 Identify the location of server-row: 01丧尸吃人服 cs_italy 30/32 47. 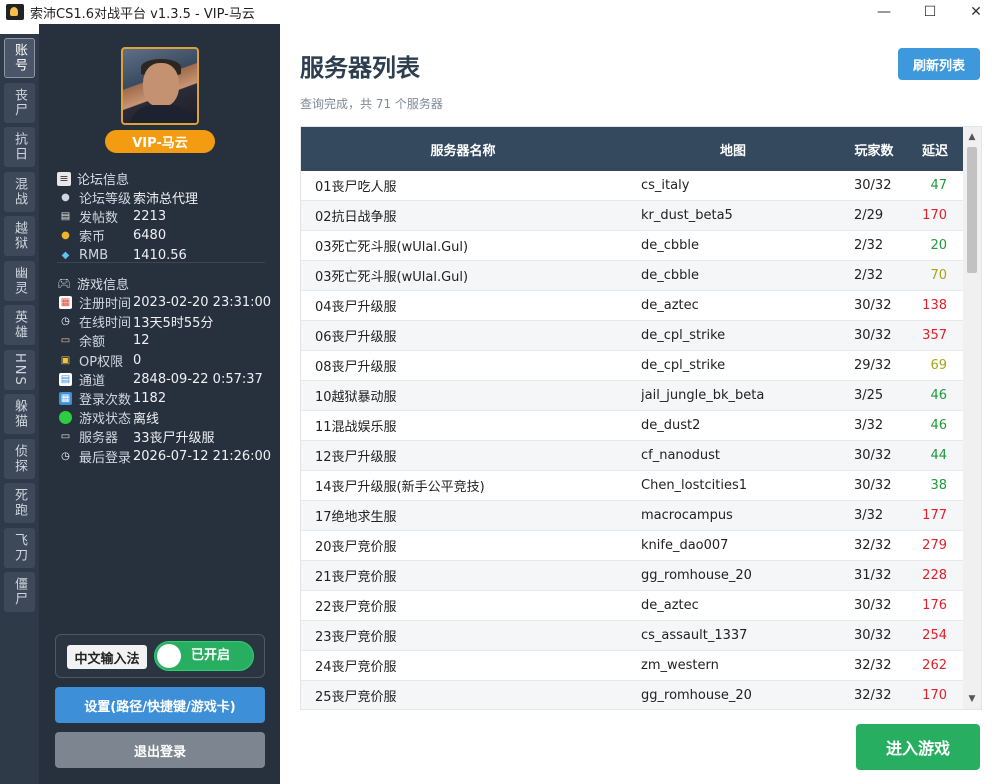
(632, 186).